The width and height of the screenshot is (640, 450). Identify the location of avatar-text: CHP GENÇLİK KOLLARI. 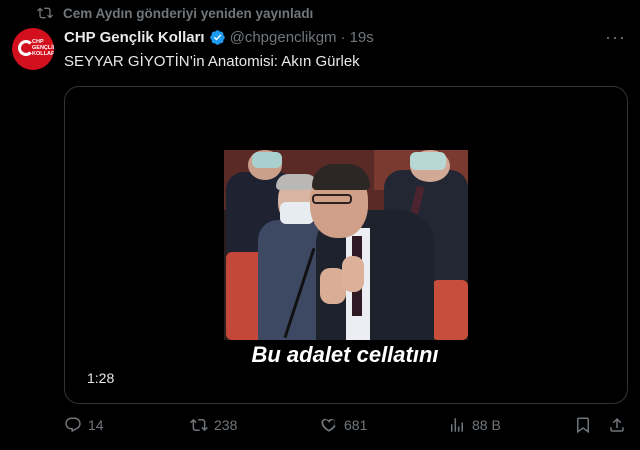
(43, 48).